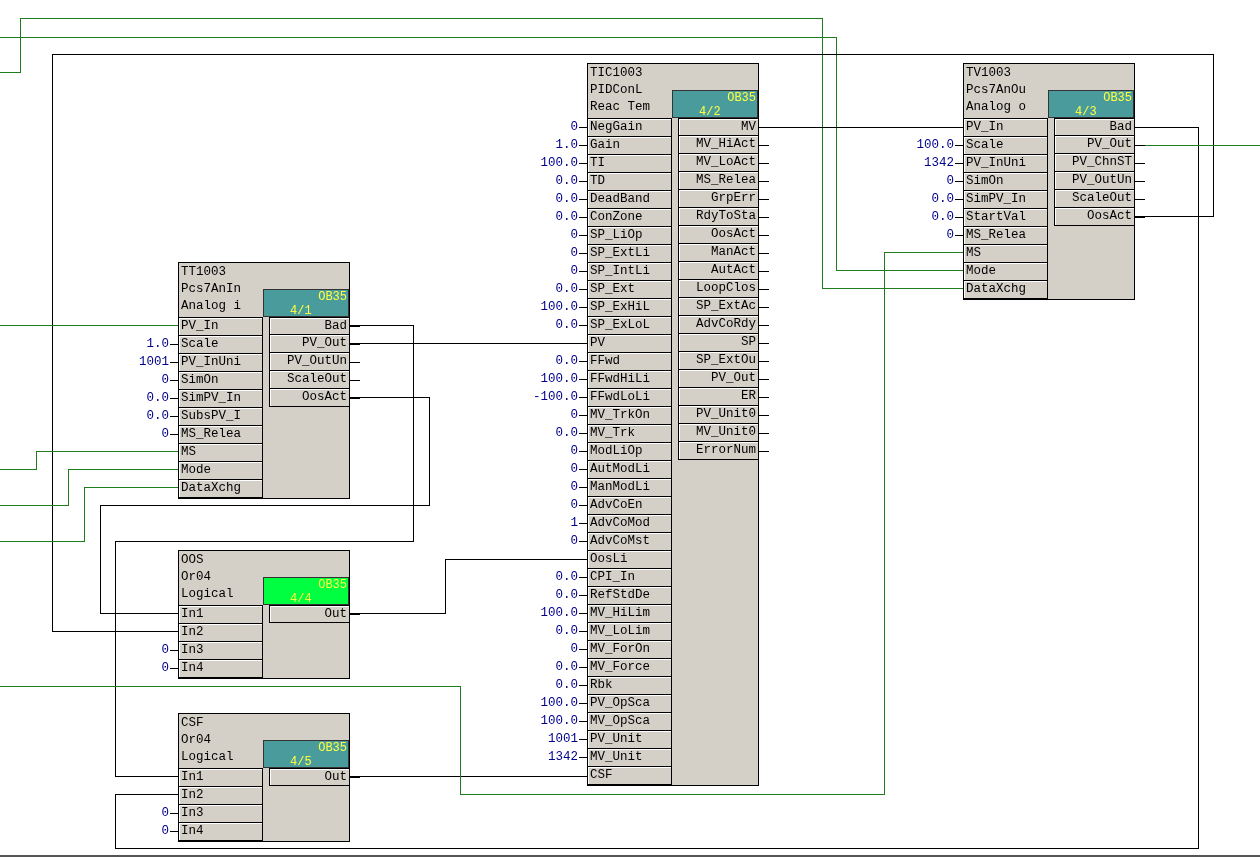  What do you see at coordinates (629, 686) in the screenshot?
I see `input-pin: Rbk` at bounding box center [629, 686].